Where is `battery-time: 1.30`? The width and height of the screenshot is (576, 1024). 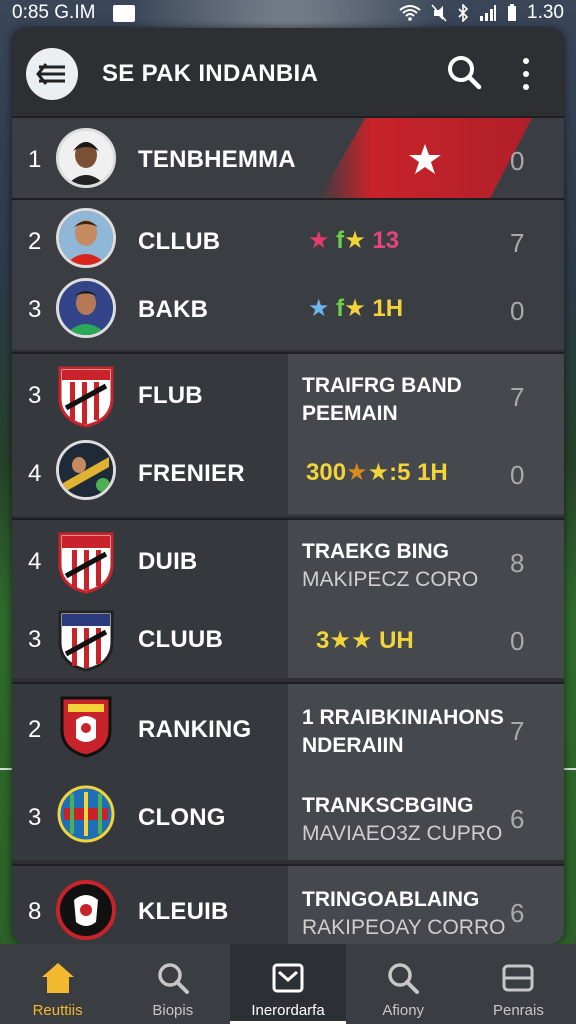 battery-time: 1.30 is located at coordinates (545, 12).